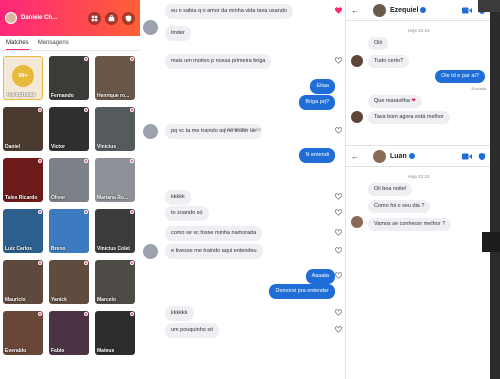 This screenshot has height=379, width=500. Describe the element at coordinates (404, 10) in the screenshot. I see `contact-name: Ezequiel` at that location.